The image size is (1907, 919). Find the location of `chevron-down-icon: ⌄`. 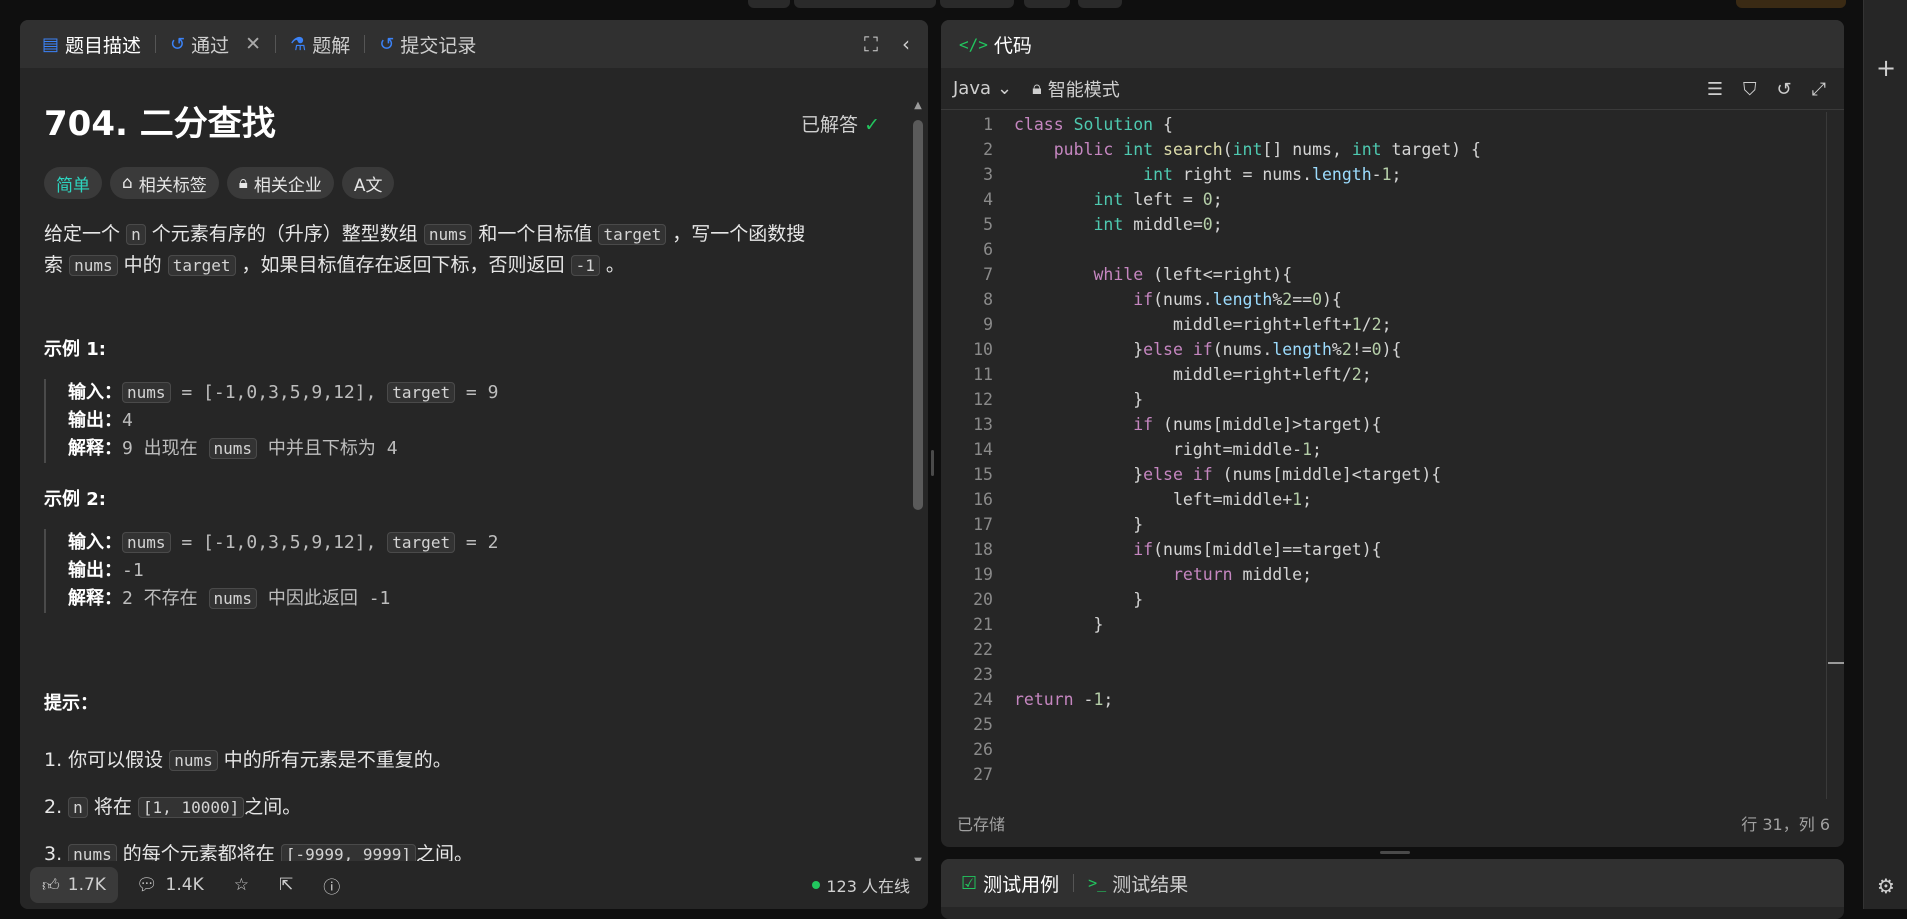

chevron-down-icon: ⌄ is located at coordinates (1005, 88).